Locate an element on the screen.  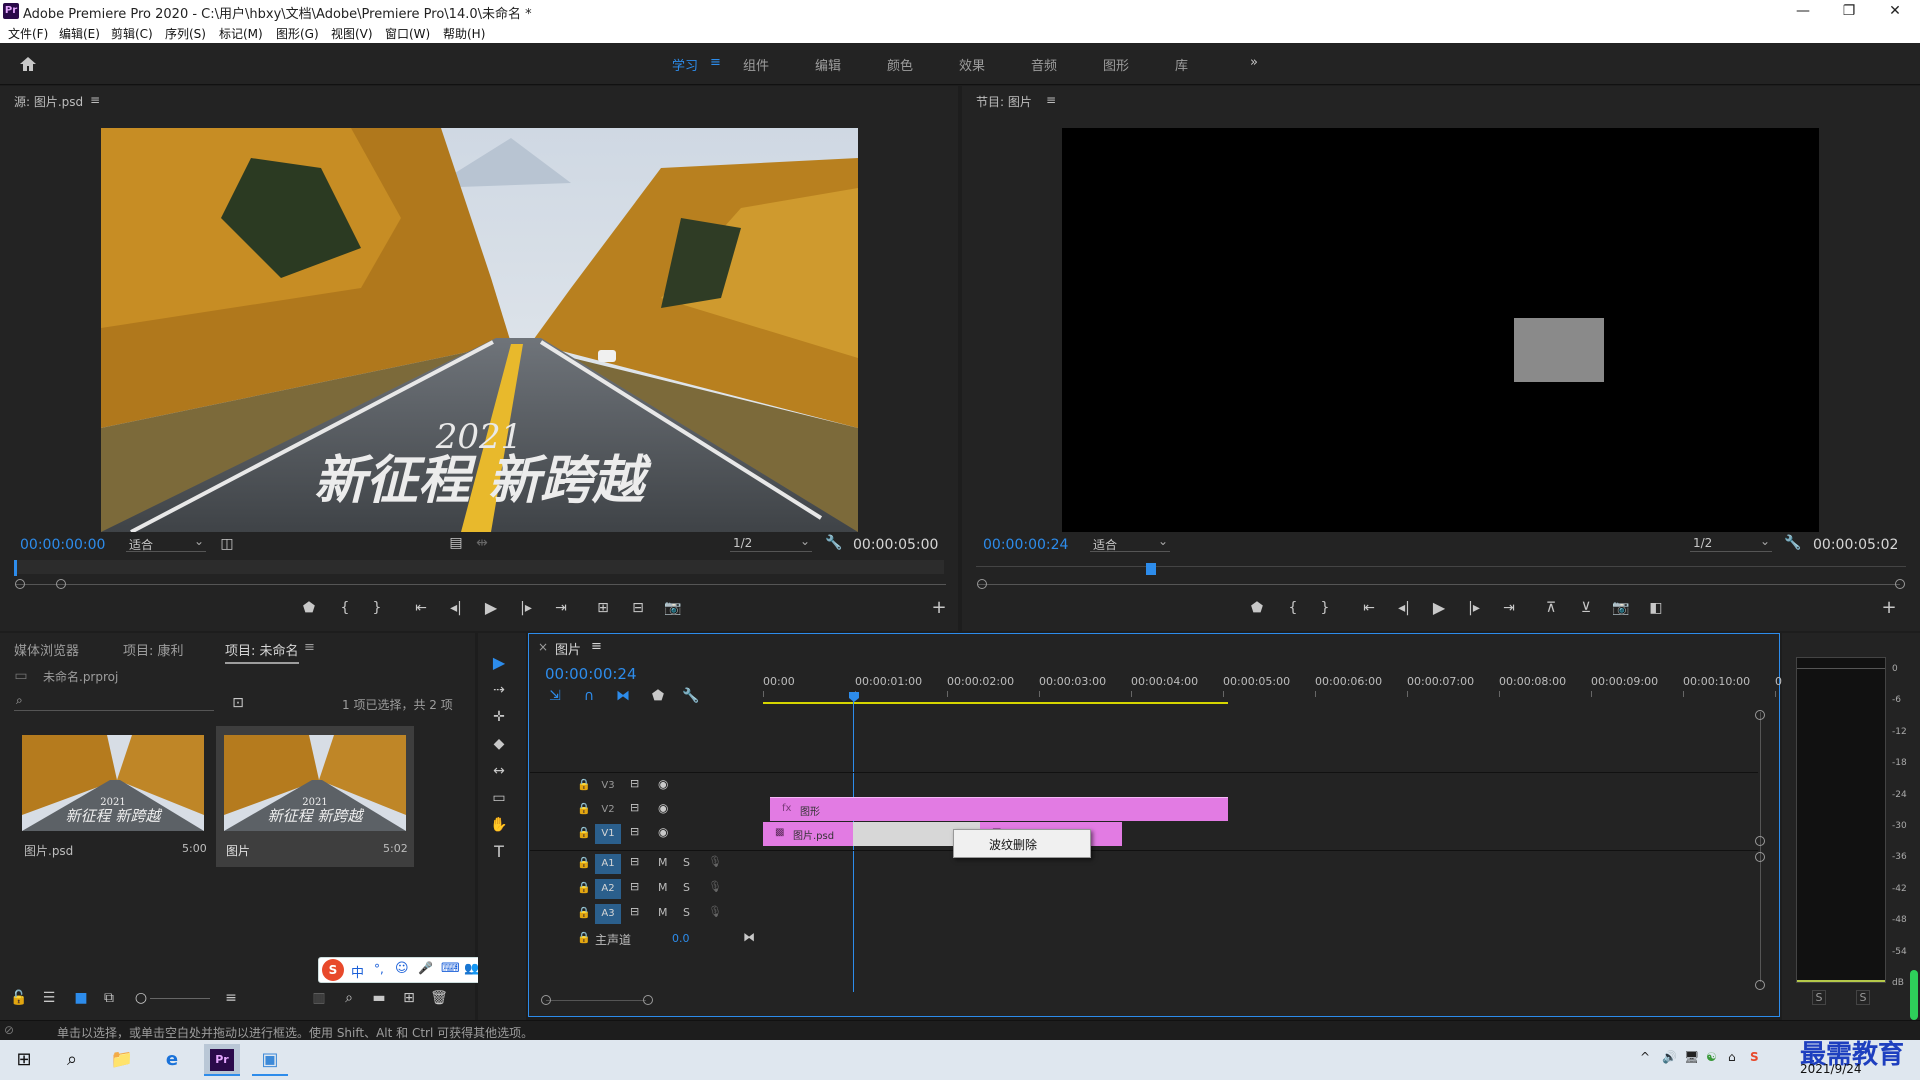
program-play-icon: ▶ is located at coordinates (1439, 608).